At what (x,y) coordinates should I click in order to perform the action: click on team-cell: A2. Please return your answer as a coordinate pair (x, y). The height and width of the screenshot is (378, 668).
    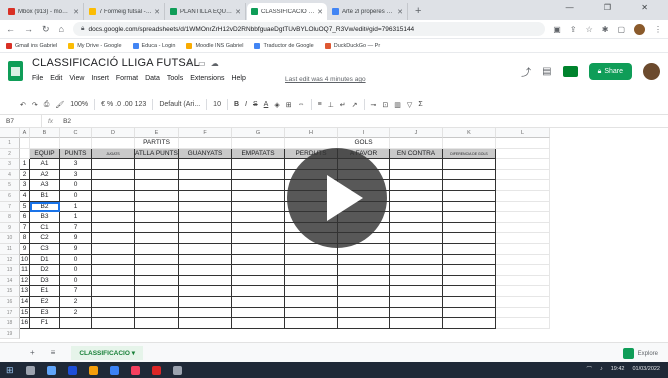
    Looking at the image, I should click on (45, 175).